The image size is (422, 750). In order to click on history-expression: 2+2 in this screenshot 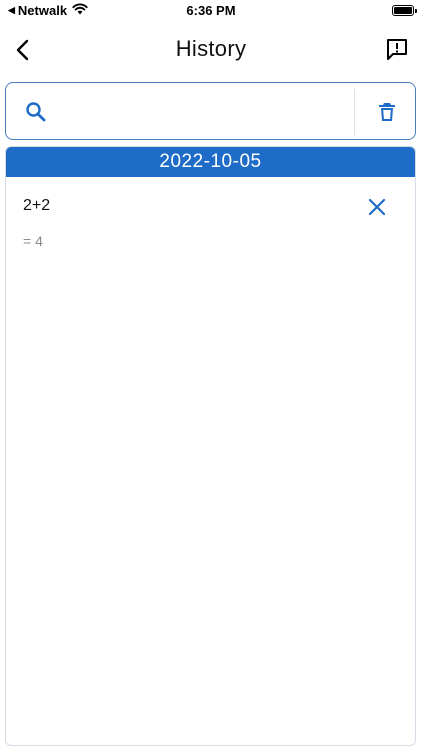, I will do `click(37, 205)`.